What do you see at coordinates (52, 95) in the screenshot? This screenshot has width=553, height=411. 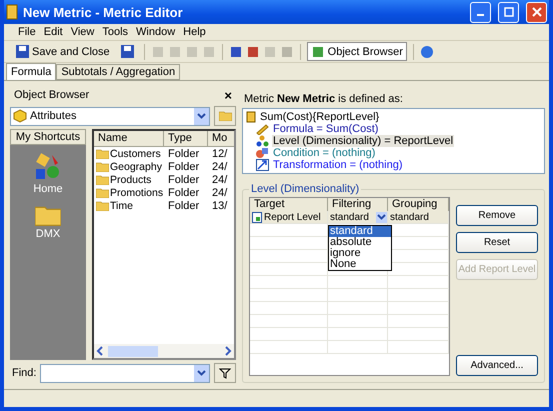 I see `panel-title: Object Browser` at bounding box center [52, 95].